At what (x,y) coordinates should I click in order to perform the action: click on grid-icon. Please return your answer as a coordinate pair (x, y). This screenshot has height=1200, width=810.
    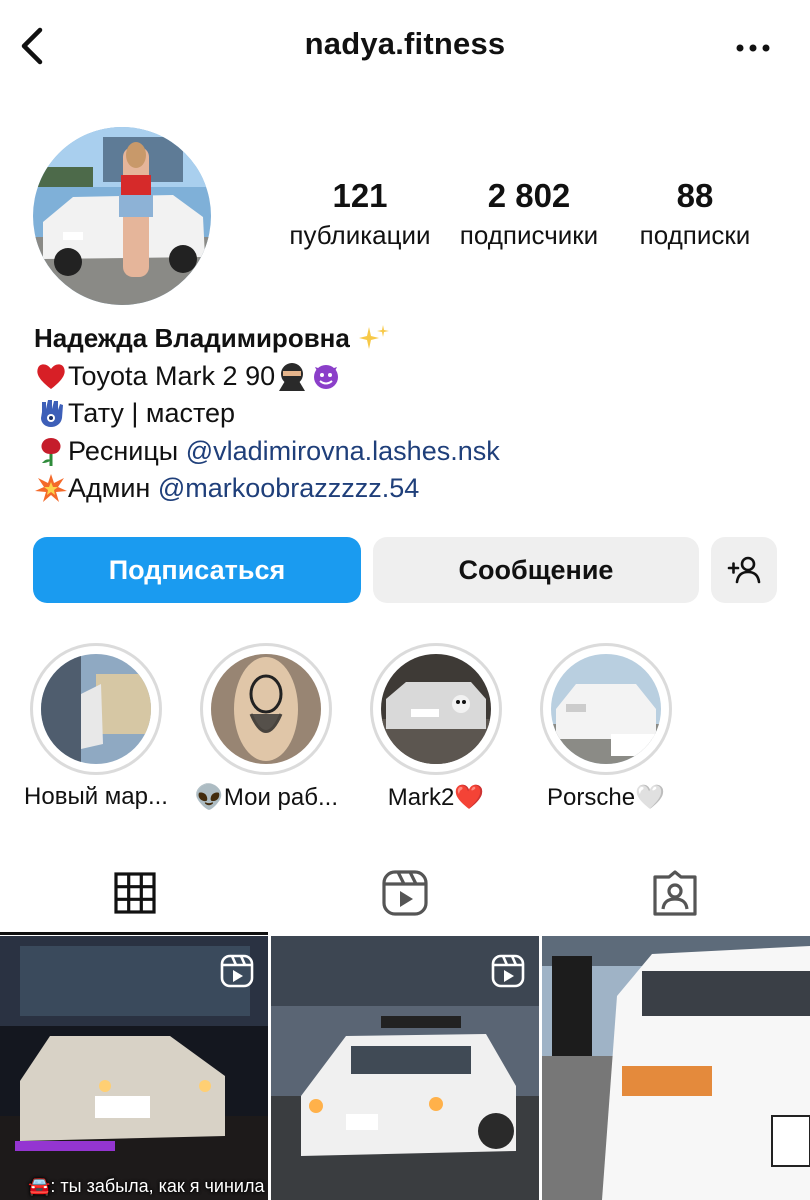
    Looking at the image, I should click on (135, 893).